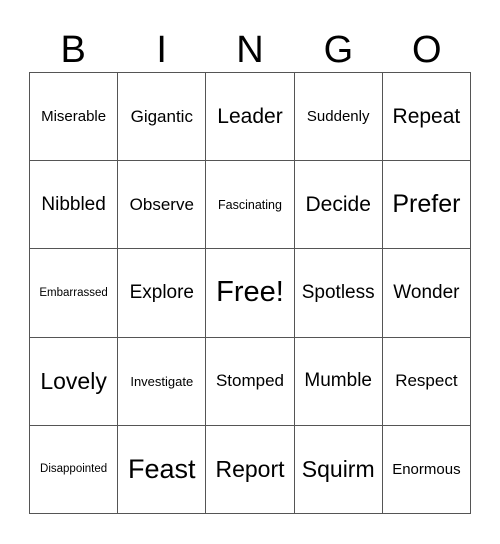 The height and width of the screenshot is (544, 500). Describe the element at coordinates (74, 117) in the screenshot. I see `bingo-cell: Miserable` at that location.